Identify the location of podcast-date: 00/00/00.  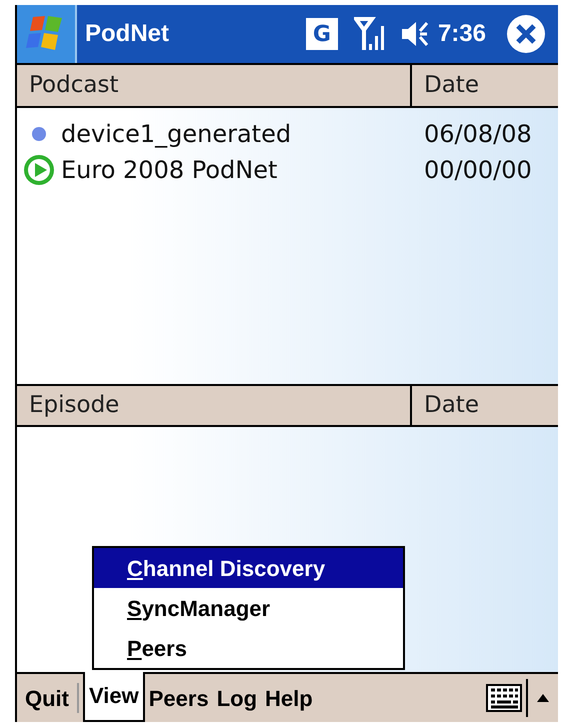
(478, 170).